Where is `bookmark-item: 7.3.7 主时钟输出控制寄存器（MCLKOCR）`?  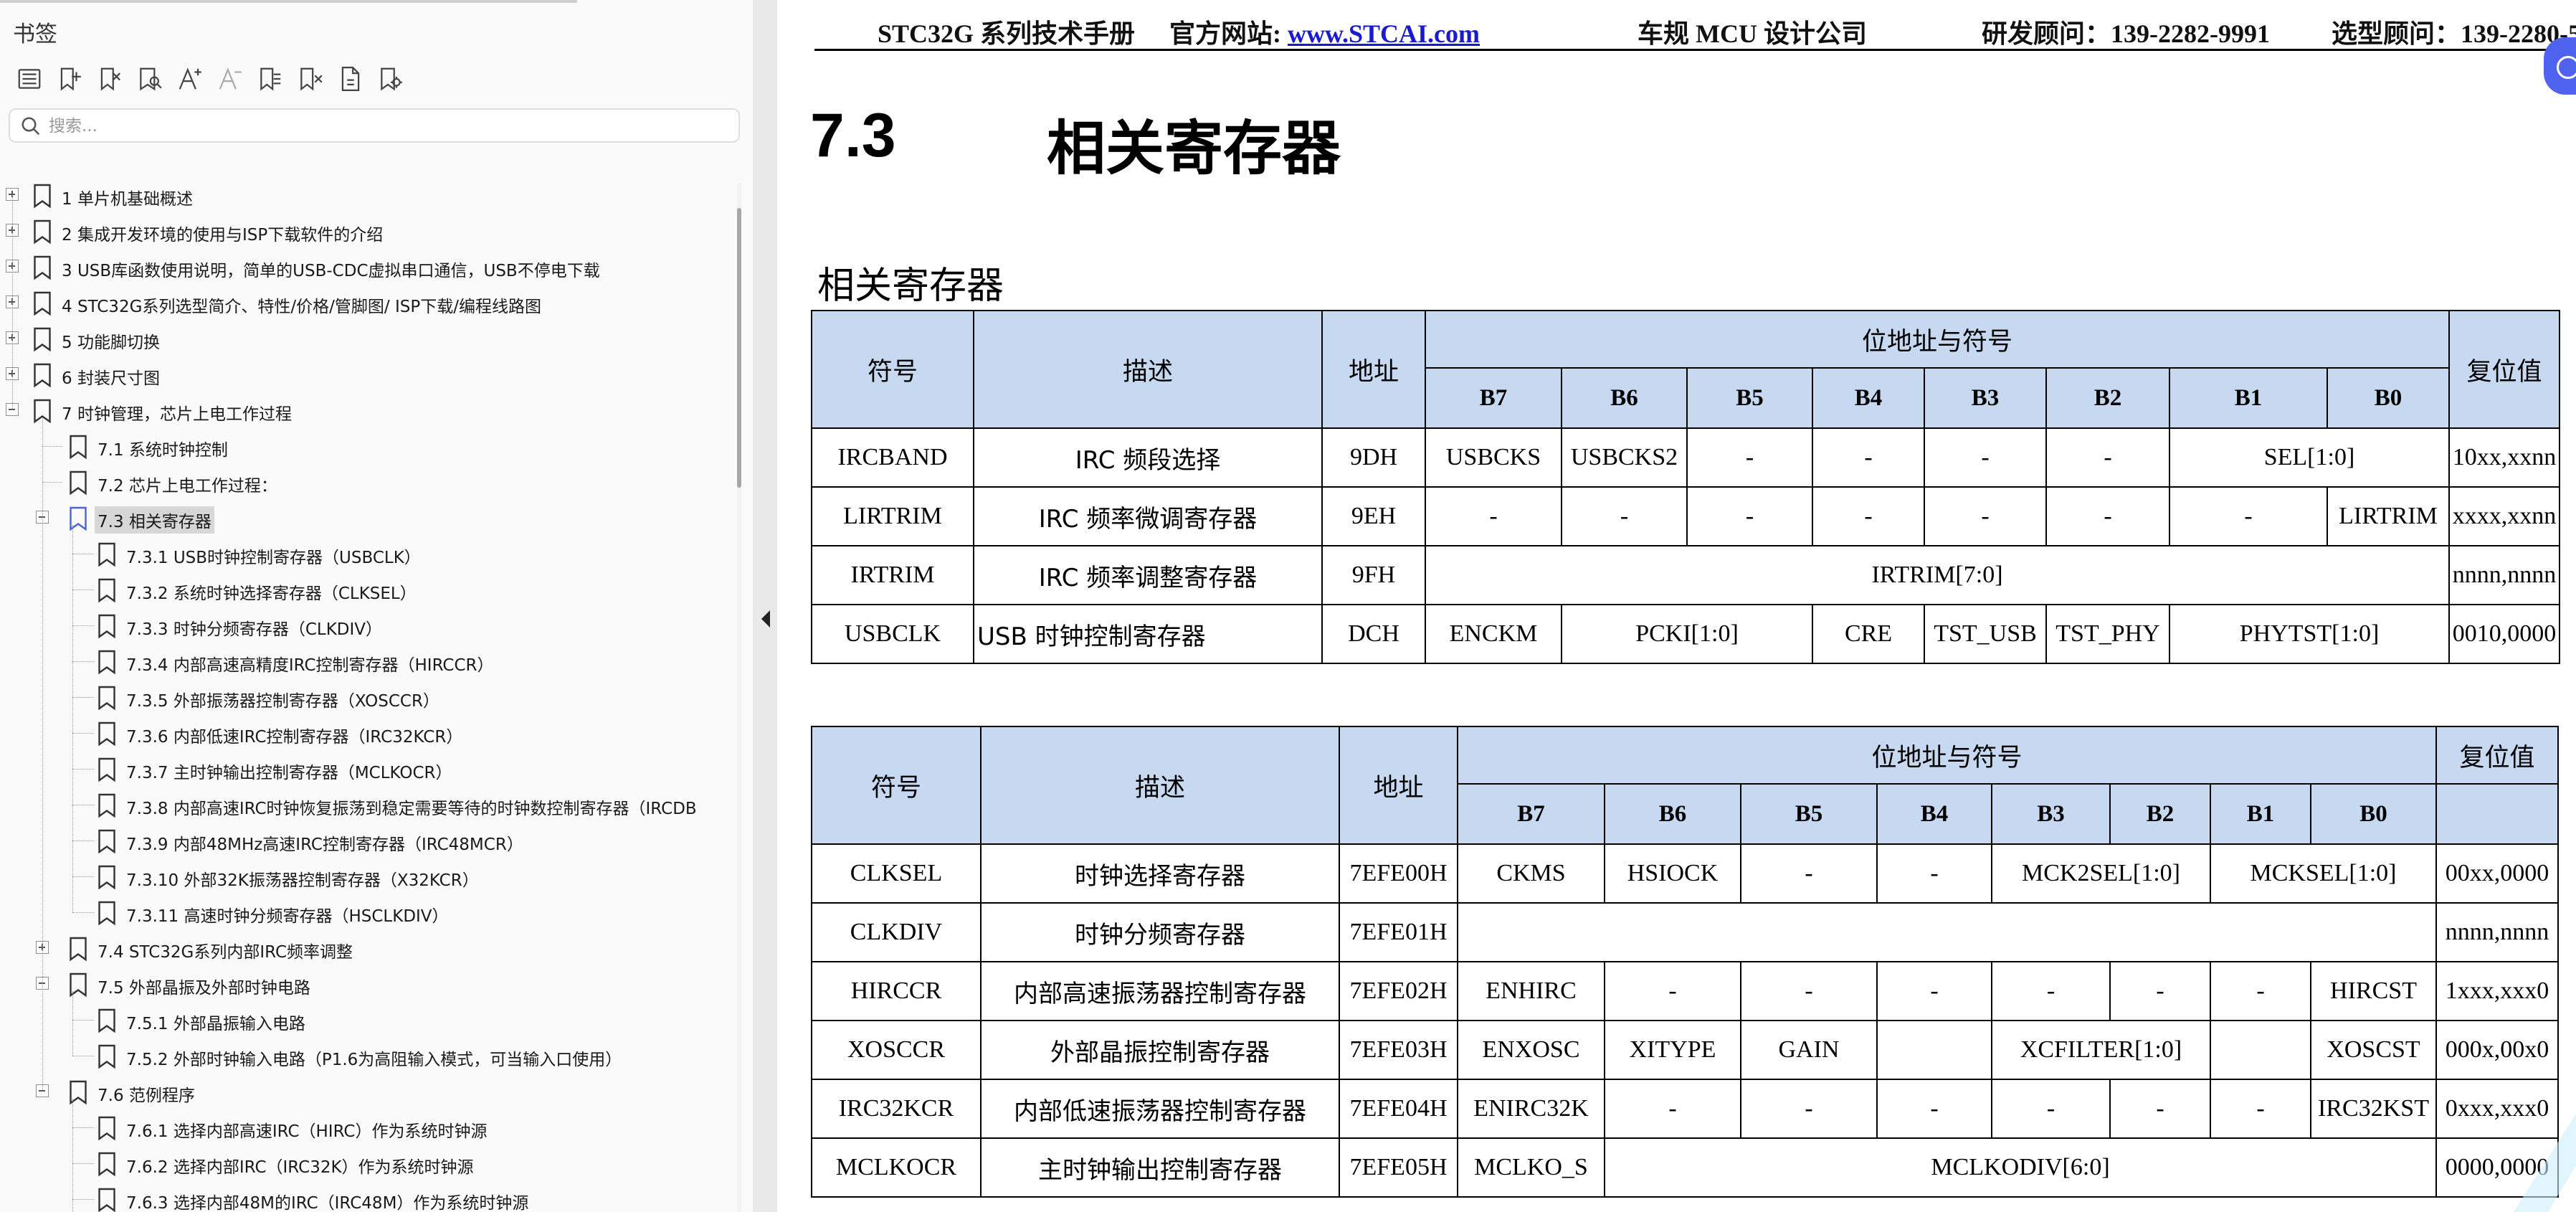 bookmark-item: 7.3.7 主时钟输出控制寄存器（MCLKOCR） is located at coordinates (362, 768).